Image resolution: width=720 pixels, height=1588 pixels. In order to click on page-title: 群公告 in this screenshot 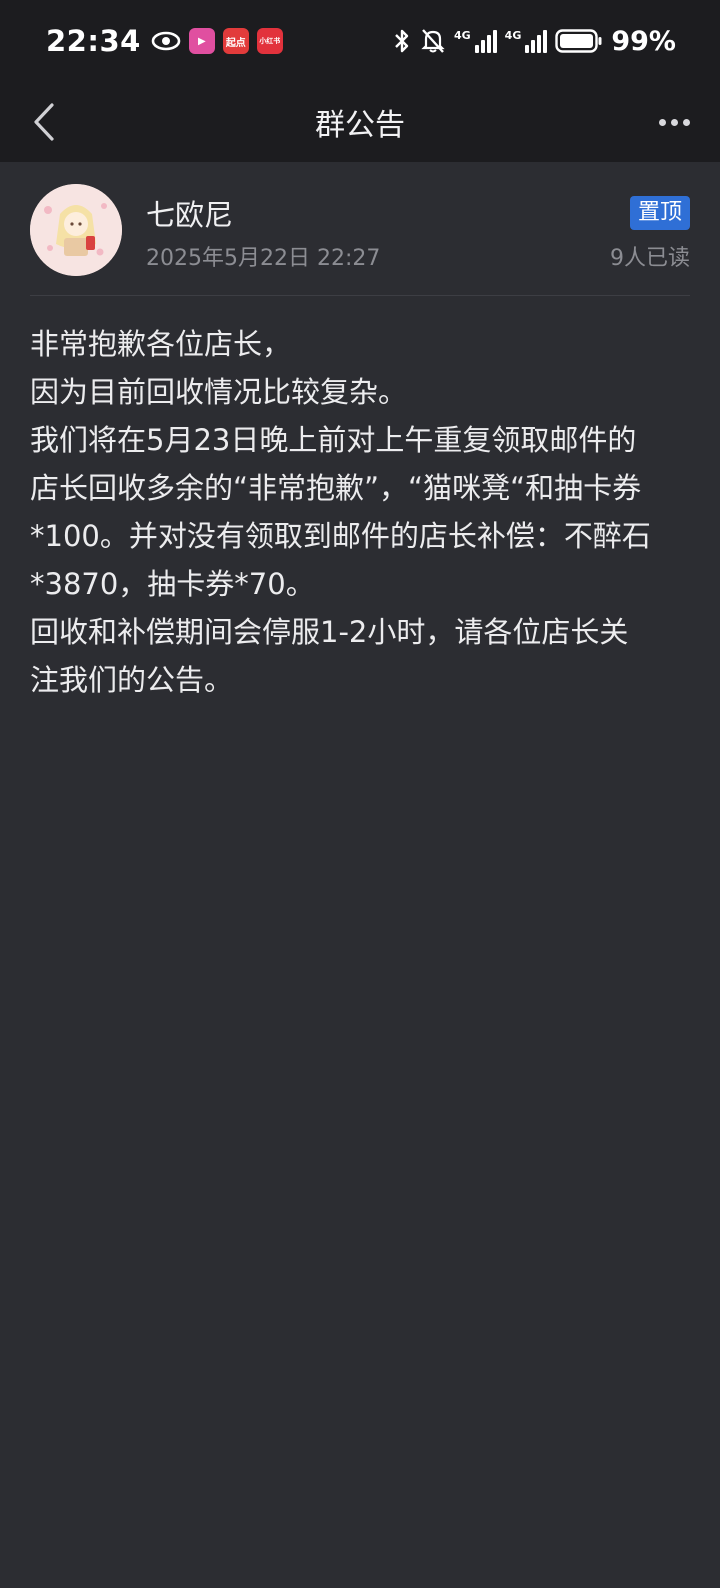, I will do `click(360, 125)`.